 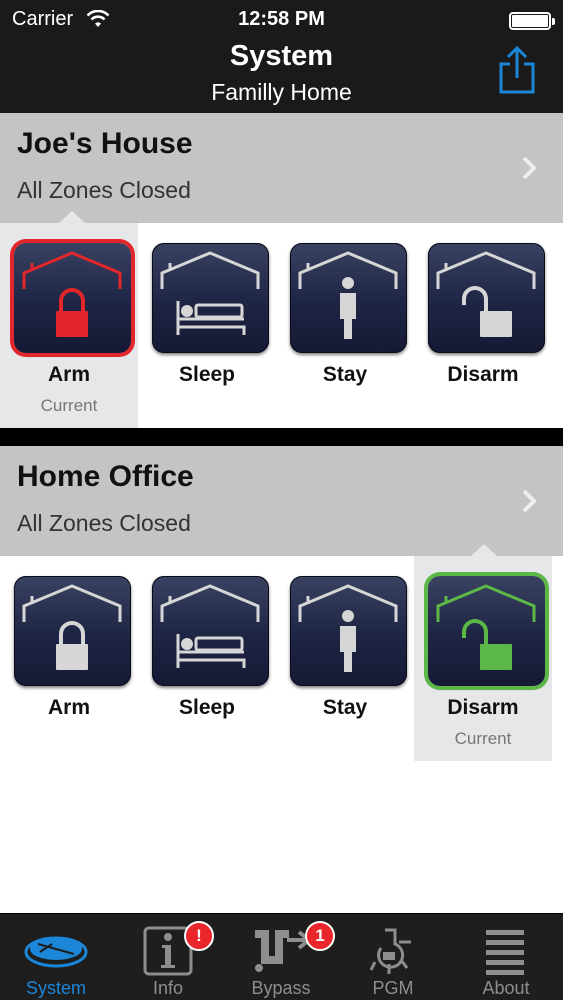 I want to click on tab-label: System, so click(x=55, y=988).